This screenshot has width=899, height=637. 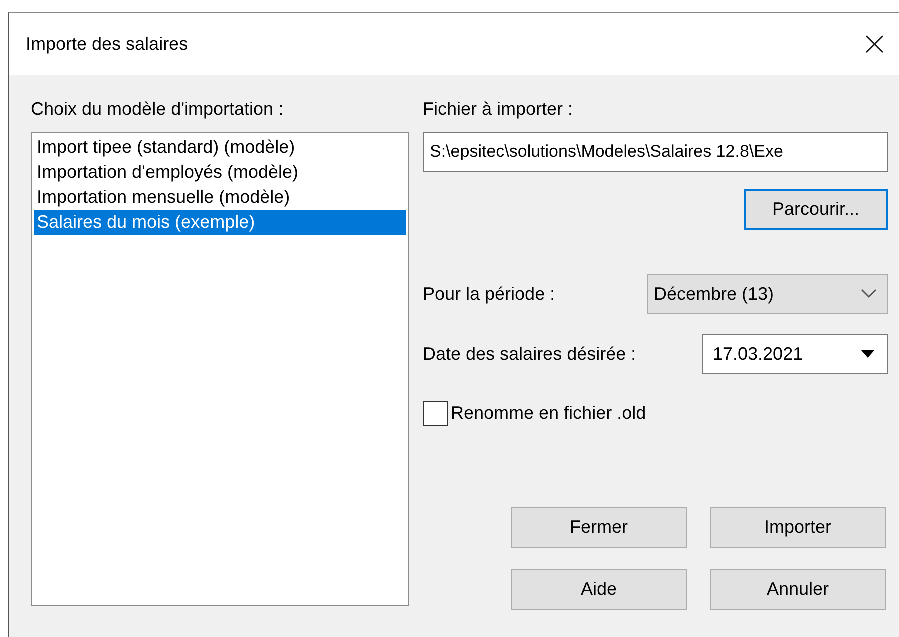 I want to click on close-button: ×, so click(x=874, y=44).